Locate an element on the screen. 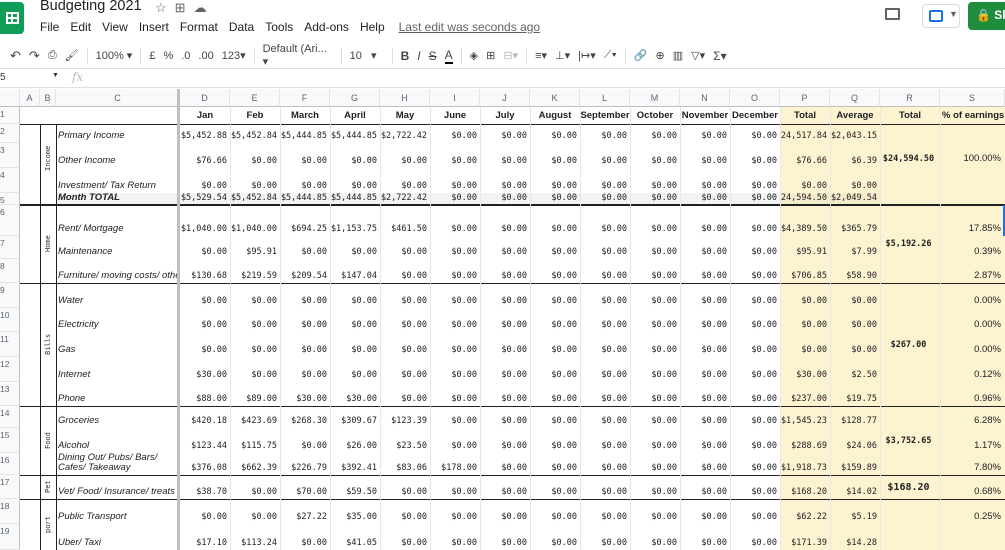 The height and width of the screenshot is (550, 1005). row-header-2: 2 is located at coordinates (10, 133).